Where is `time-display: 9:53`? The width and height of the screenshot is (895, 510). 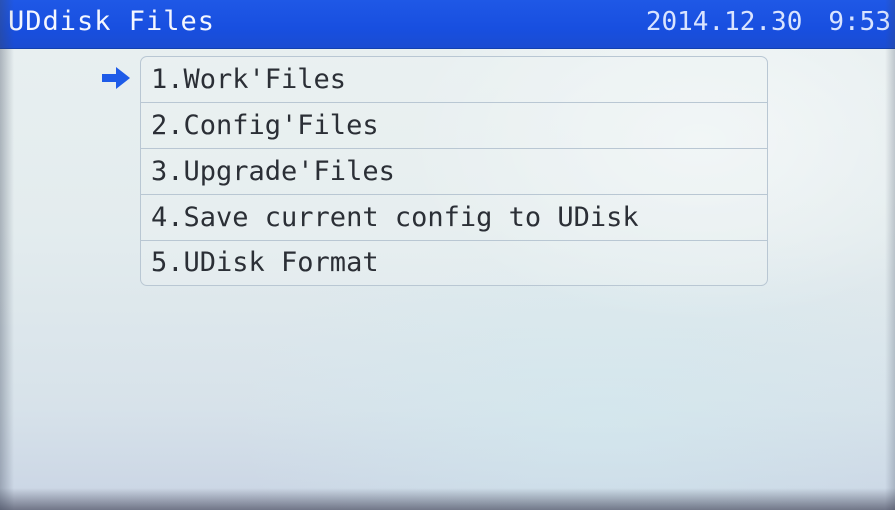
time-display: 9:53 is located at coordinates (859, 22).